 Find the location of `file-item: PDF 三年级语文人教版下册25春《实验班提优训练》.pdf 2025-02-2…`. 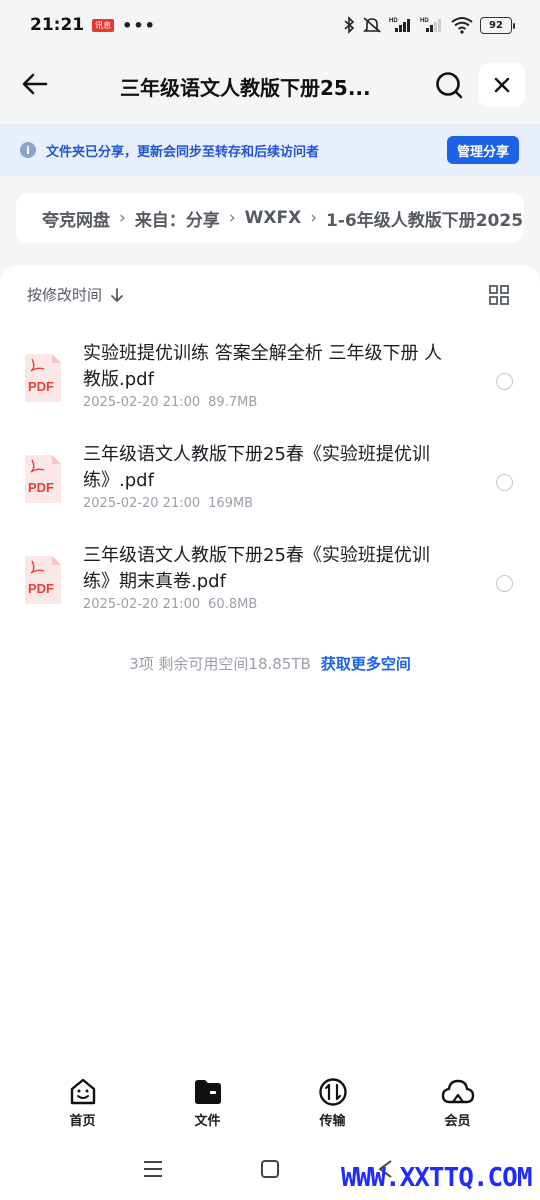

file-item: PDF 三年级语文人教版下册25春《实验班提优训练》.pdf 2025-02-2… is located at coordinates (270, 482).